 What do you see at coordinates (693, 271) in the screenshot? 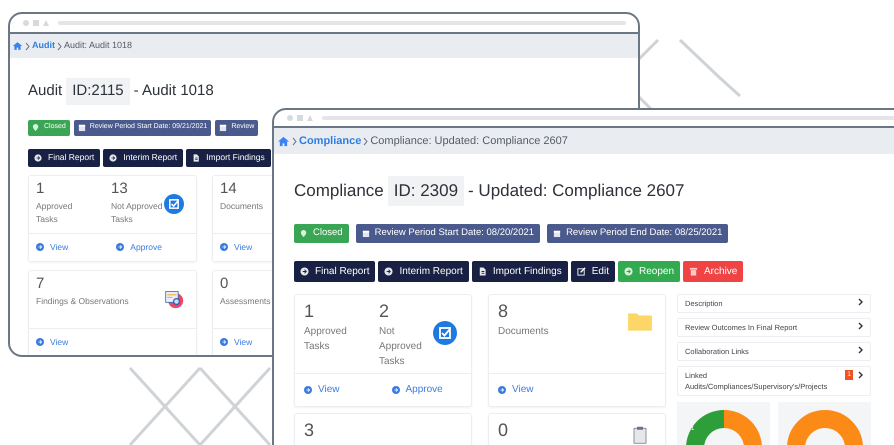
I see `trash-icon` at bounding box center [693, 271].